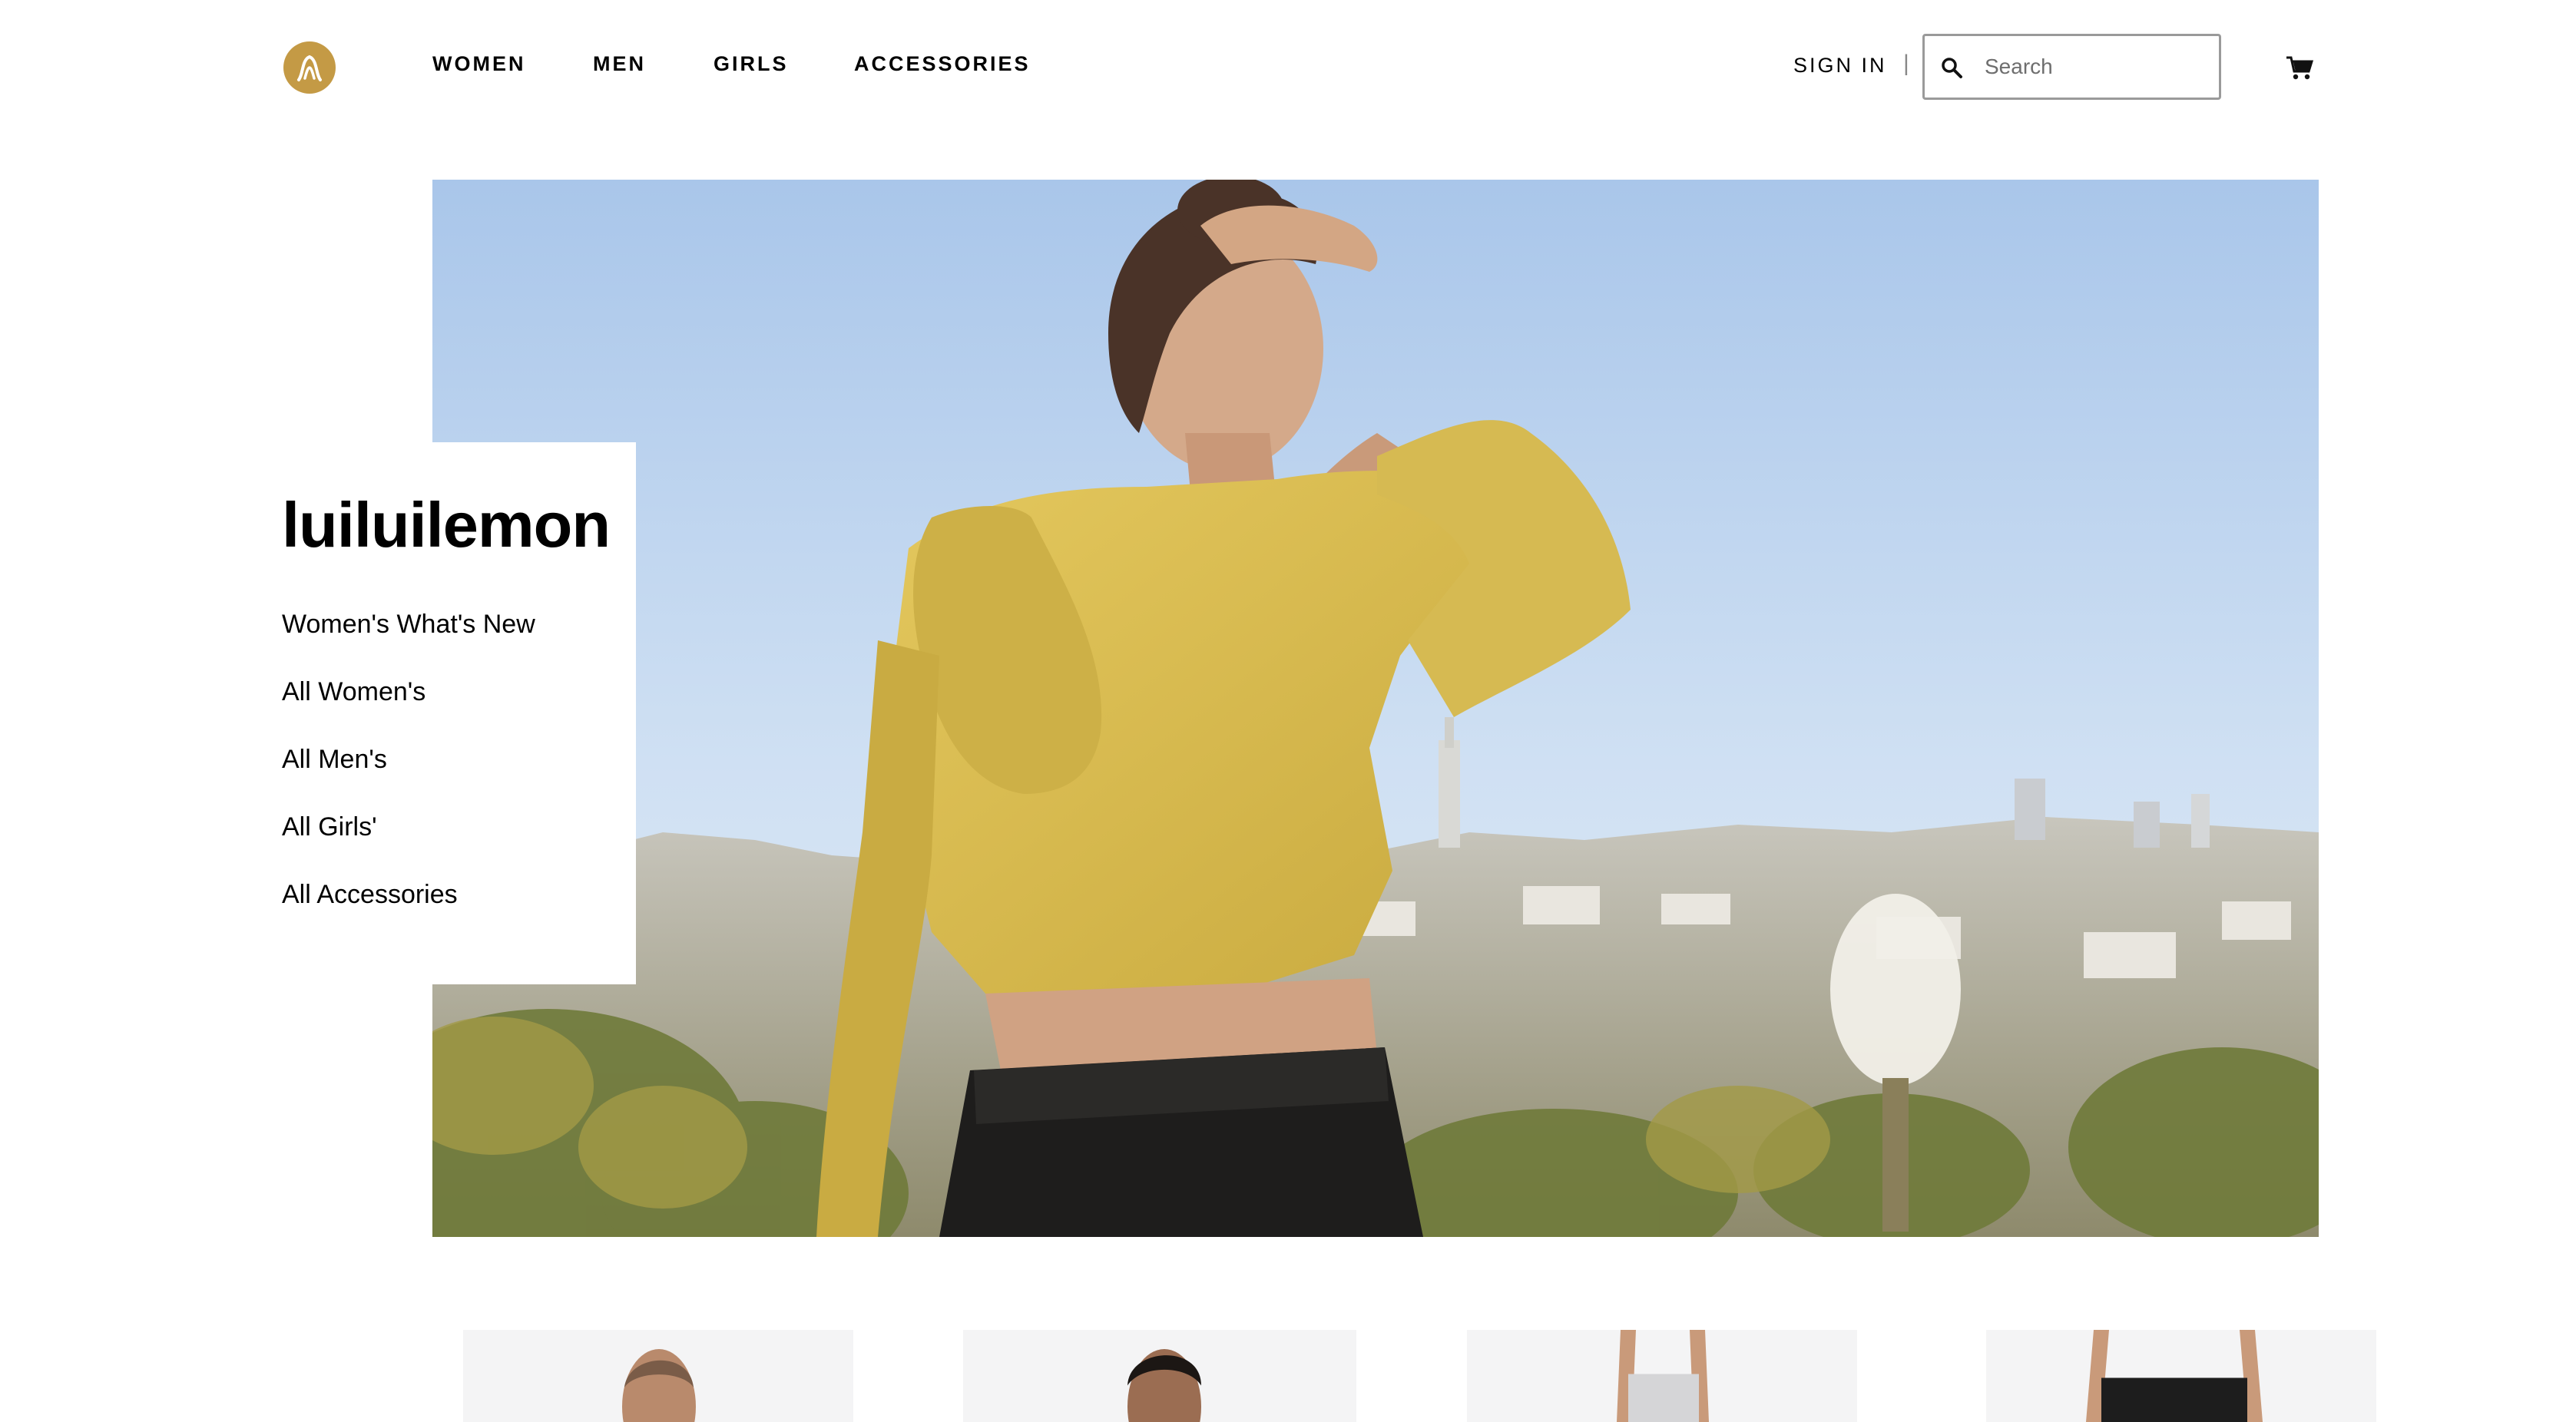 Image resolution: width=2576 pixels, height=1422 pixels. Describe the element at coordinates (334, 760) in the screenshot. I see `menu-link-all-mens: All Men's` at that location.